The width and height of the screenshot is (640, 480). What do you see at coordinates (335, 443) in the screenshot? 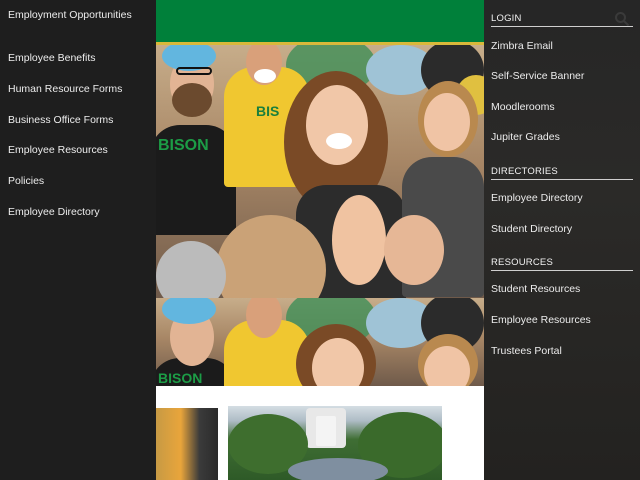
I see `thumbnail-campus` at bounding box center [335, 443].